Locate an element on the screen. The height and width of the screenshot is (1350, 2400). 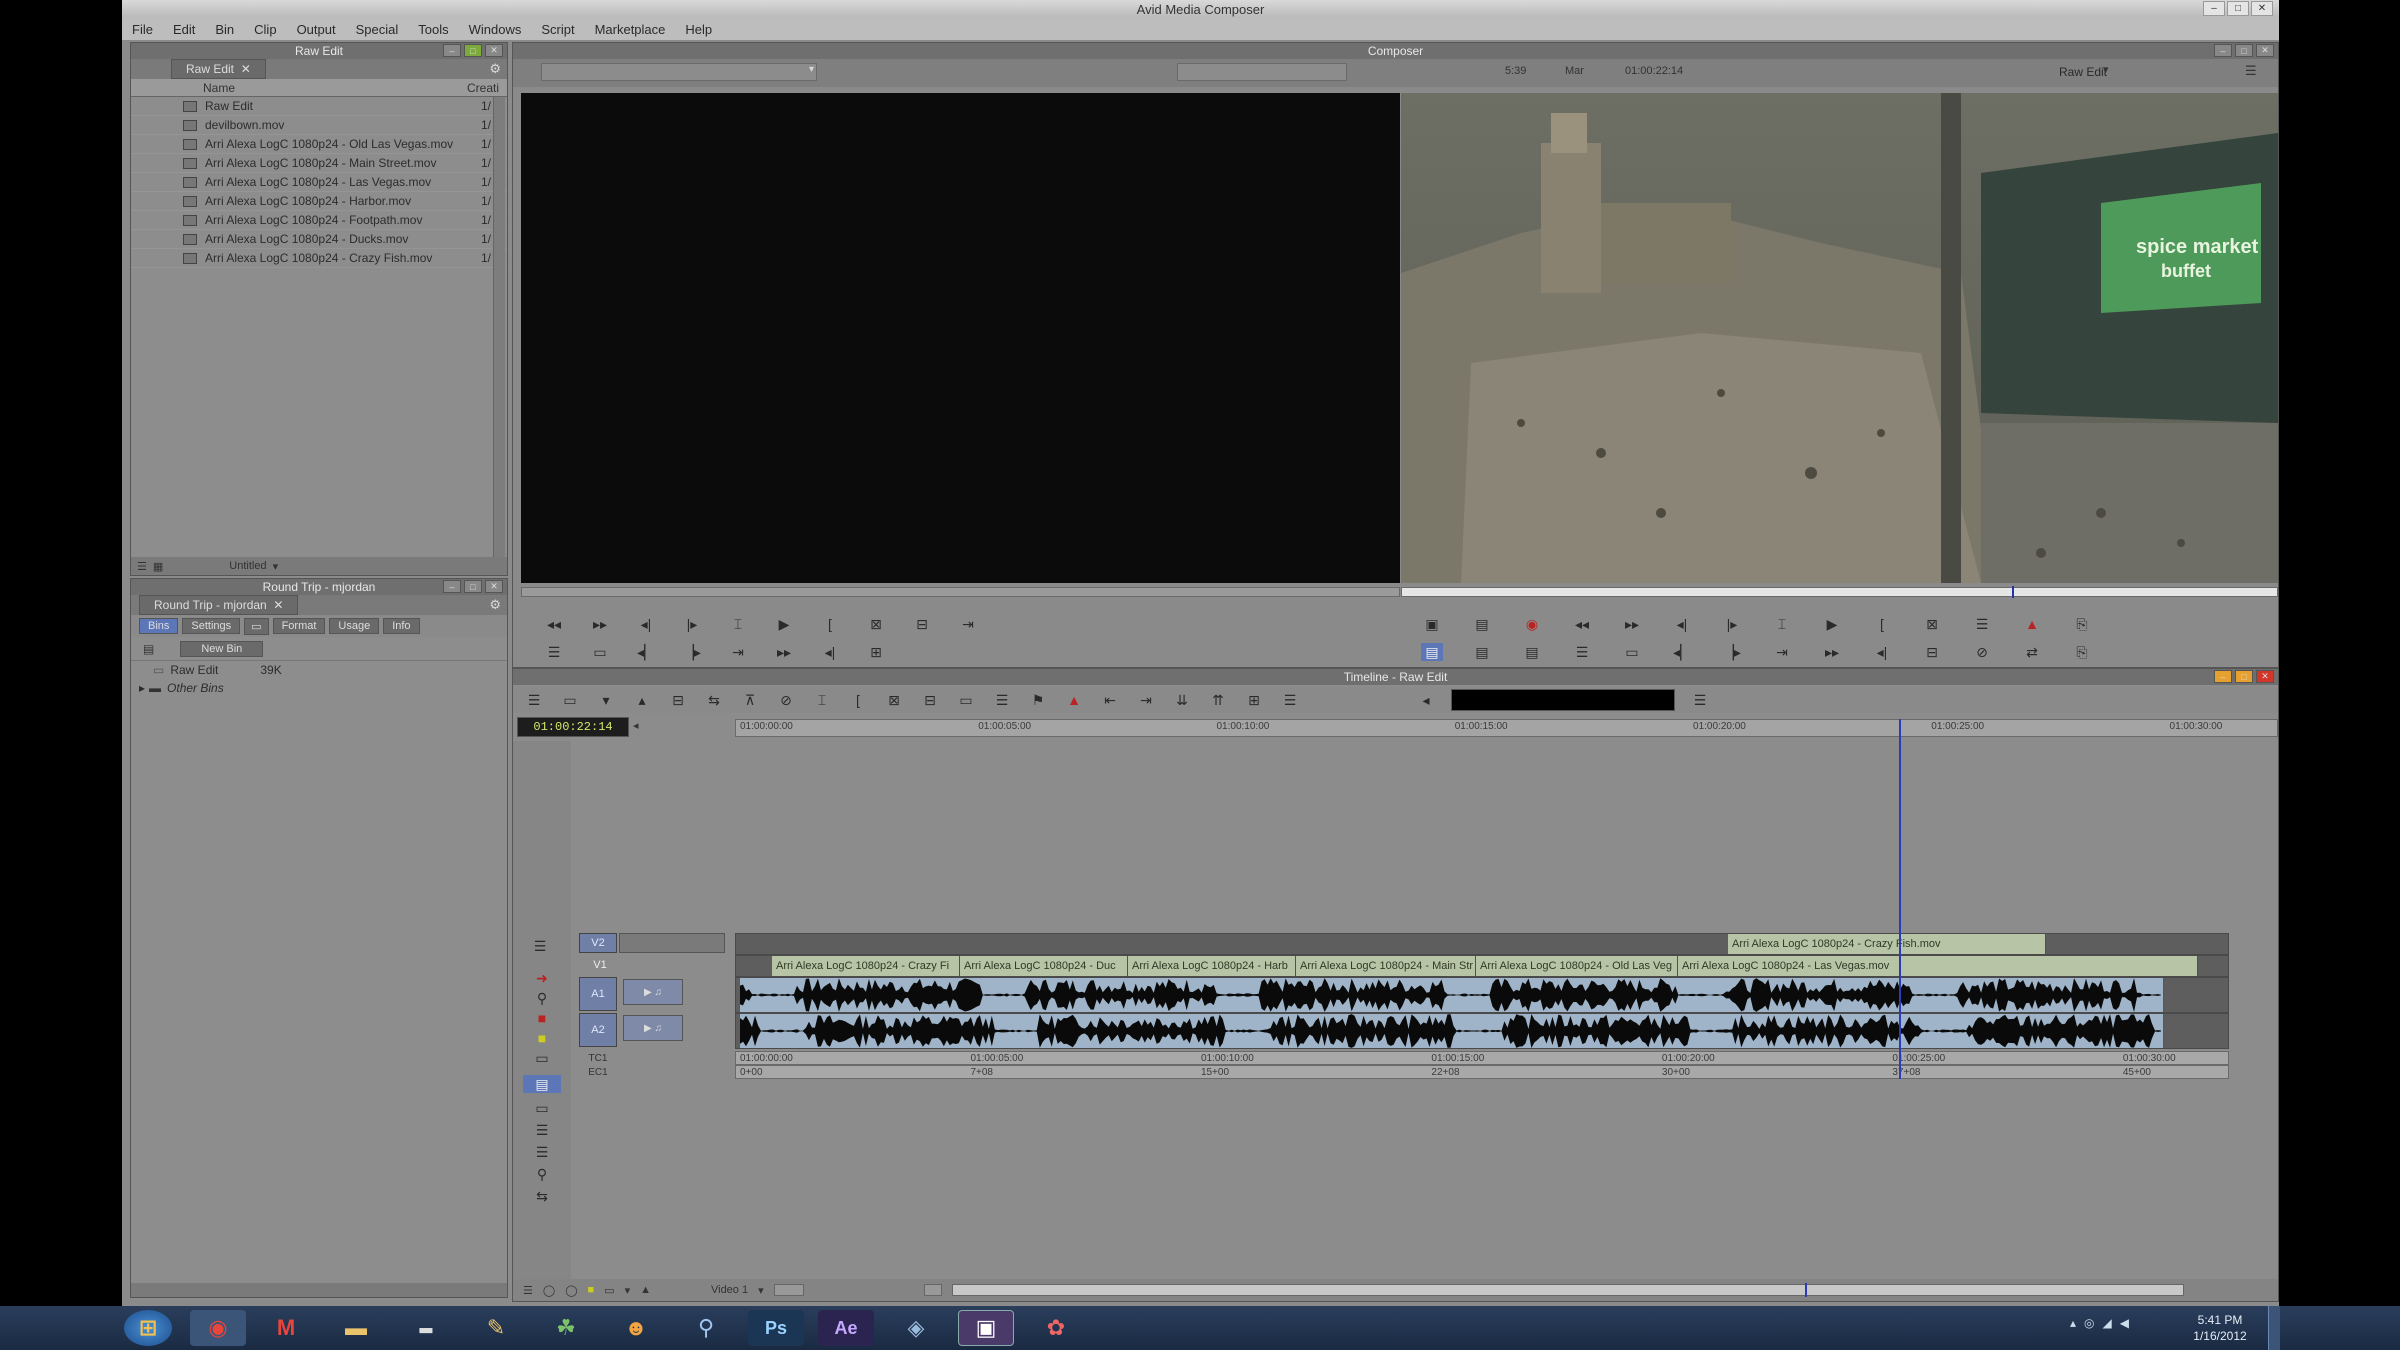
track-v2-record: V2 is located at coordinates (598, 943).